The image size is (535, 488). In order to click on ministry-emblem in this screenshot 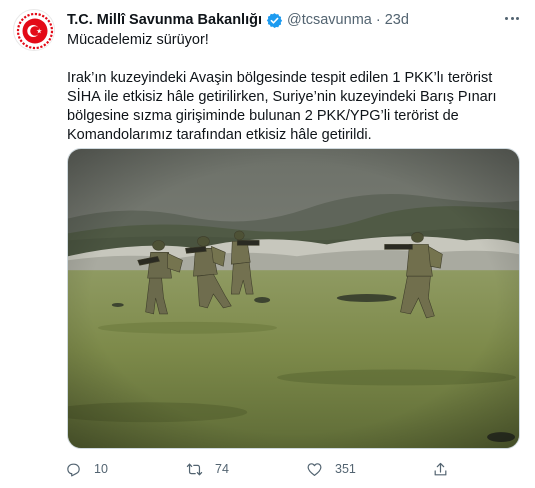, I will do `click(35, 31)`.